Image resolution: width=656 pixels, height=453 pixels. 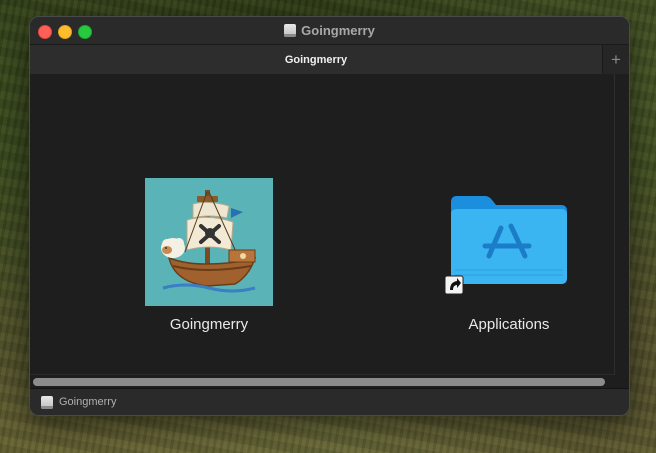 I want to click on tab-bar: Goingmerry +, so click(x=329, y=59).